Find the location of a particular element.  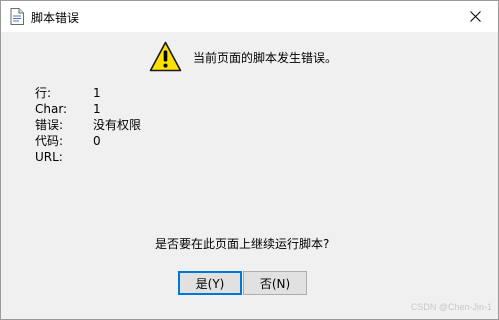

close-icon is located at coordinates (475, 16).